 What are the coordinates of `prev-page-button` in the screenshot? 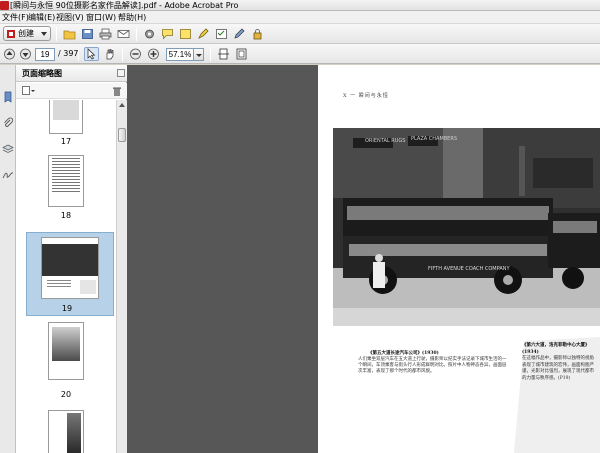 It's located at (9, 54).